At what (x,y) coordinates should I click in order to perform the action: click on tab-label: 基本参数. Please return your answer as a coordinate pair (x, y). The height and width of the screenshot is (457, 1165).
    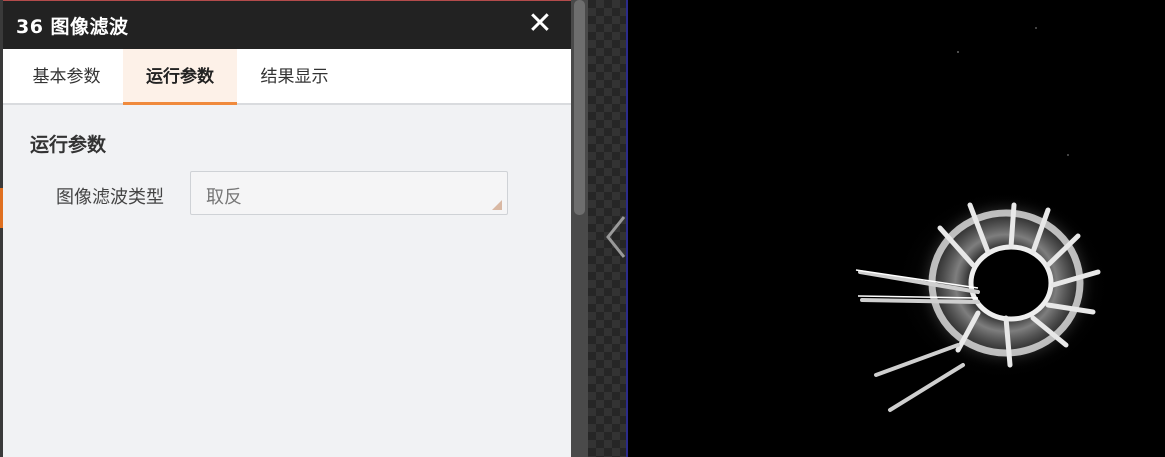
    Looking at the image, I should click on (66, 77).